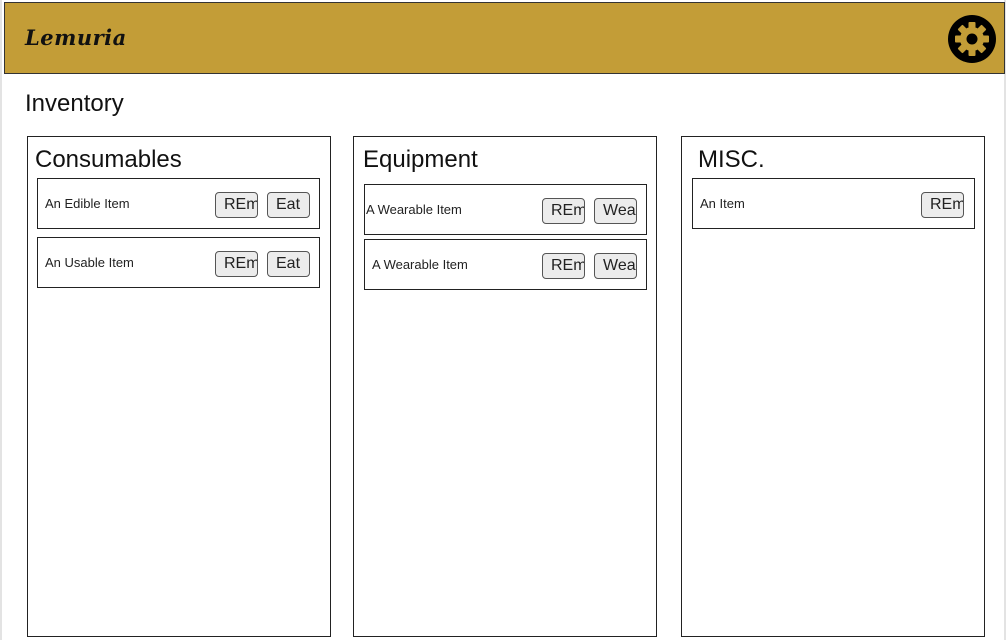  What do you see at coordinates (504, 38) in the screenshot?
I see `app-header: Lemuria` at bounding box center [504, 38].